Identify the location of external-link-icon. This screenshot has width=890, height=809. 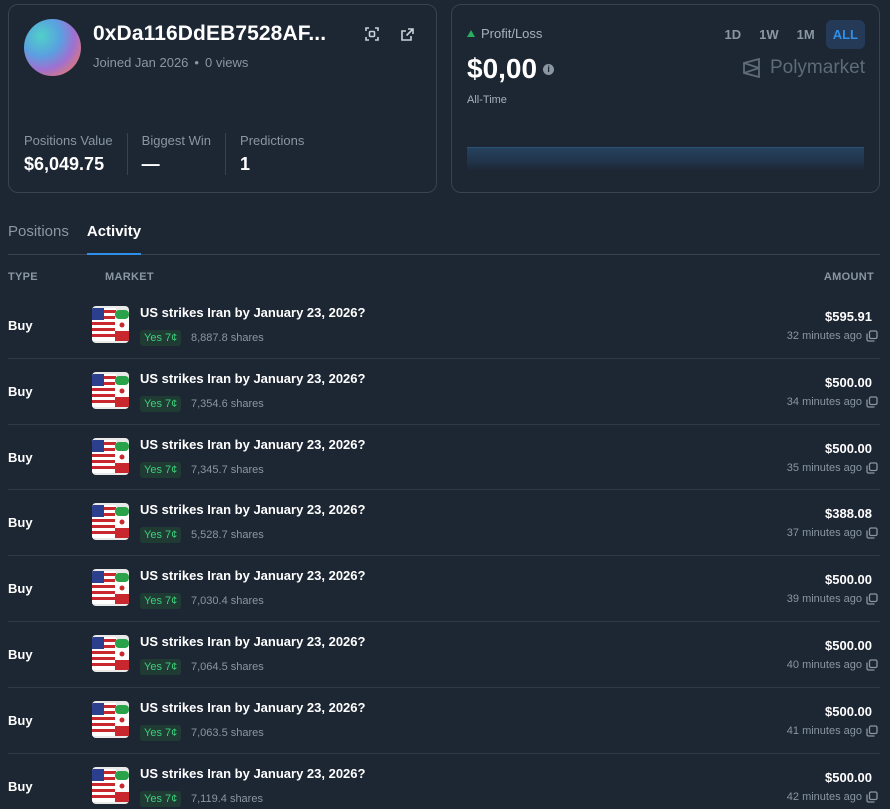
(407, 34).